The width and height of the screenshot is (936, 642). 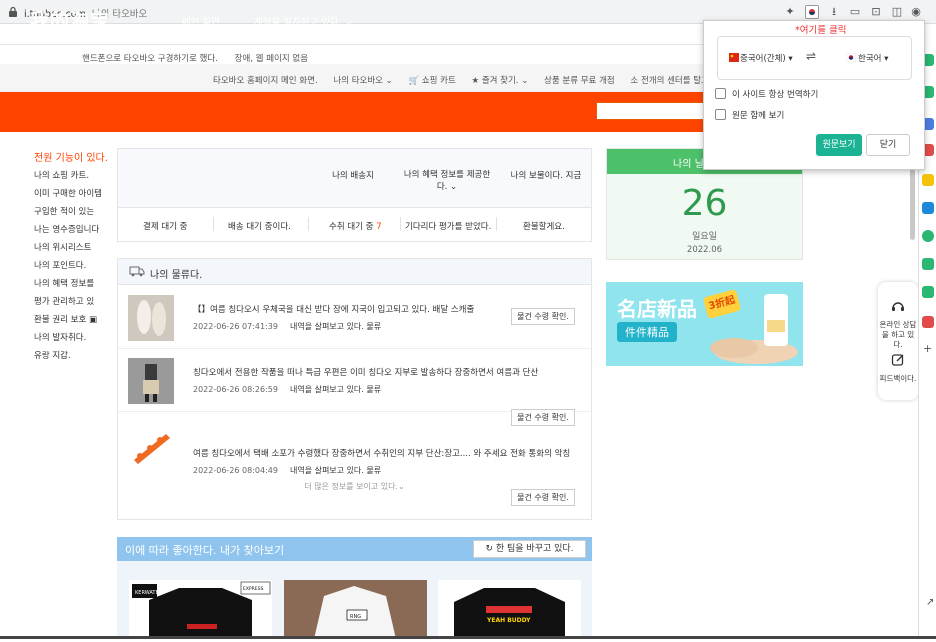 I want to click on orders-tabs: 나의 배송지 나의 혜택 정보를 제공한다. ⌄ 나의 보물이다. 지금, so click(x=354, y=178).